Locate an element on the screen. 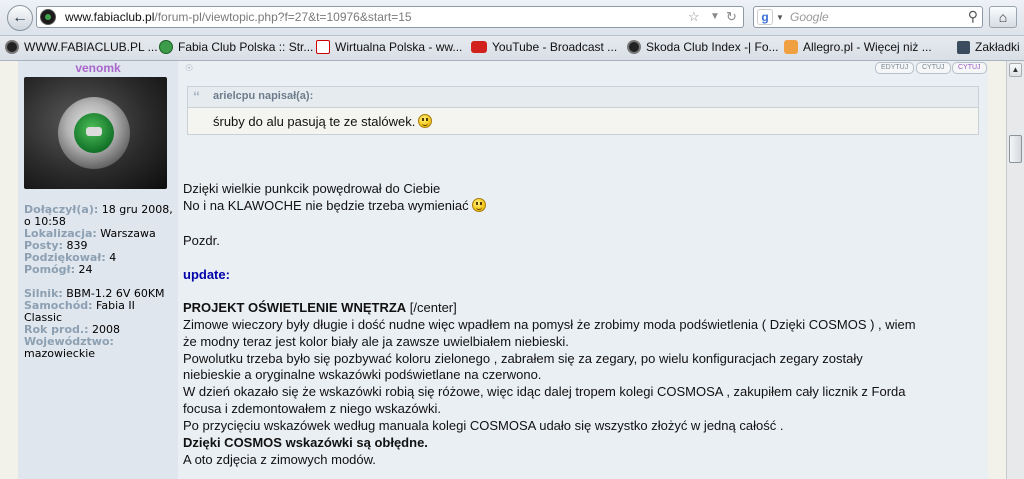 The image size is (1024, 479). youtube-icon is located at coordinates (479, 47).